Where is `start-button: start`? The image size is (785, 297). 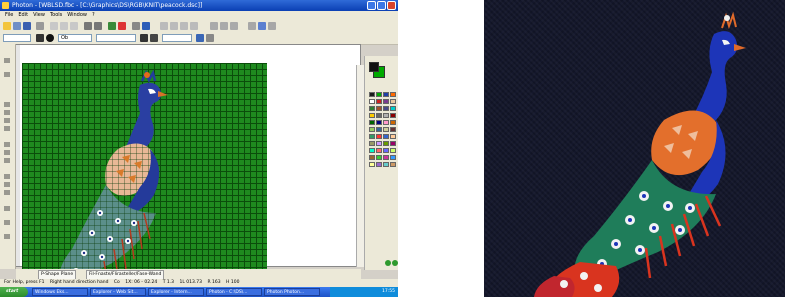 start-button: start is located at coordinates (14, 292).